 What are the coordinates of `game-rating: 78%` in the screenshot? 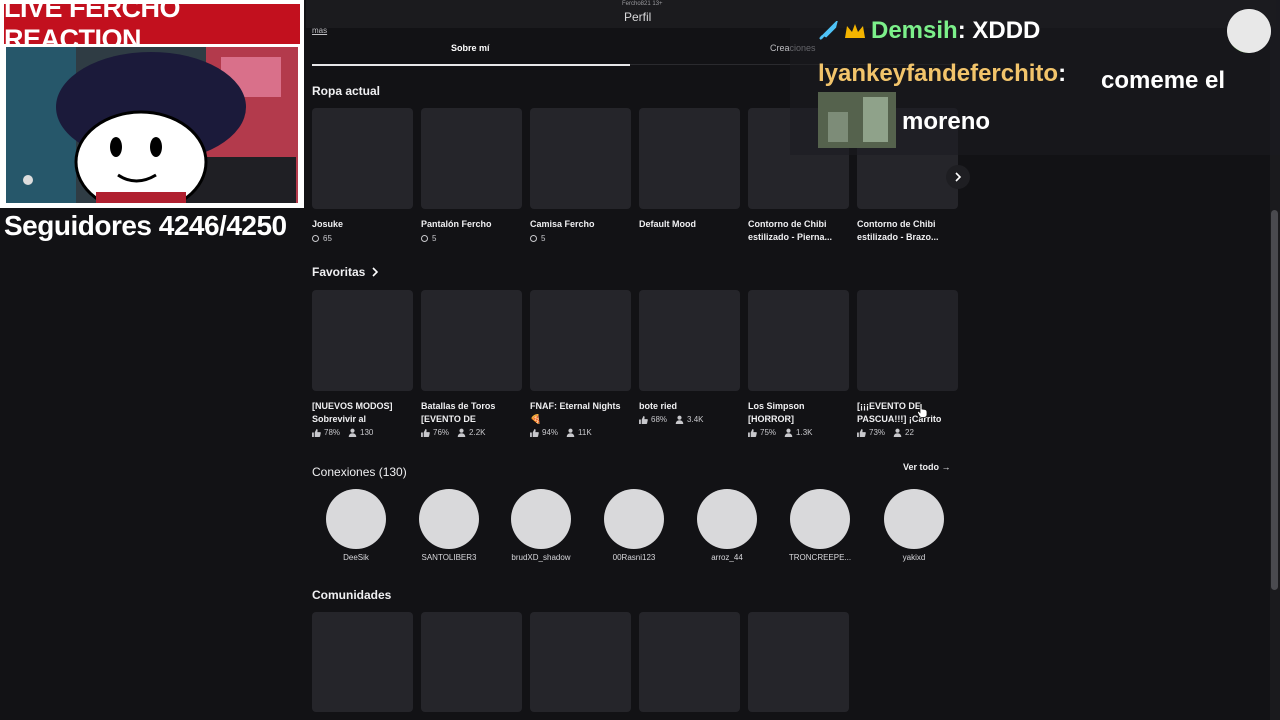 It's located at (332, 432).